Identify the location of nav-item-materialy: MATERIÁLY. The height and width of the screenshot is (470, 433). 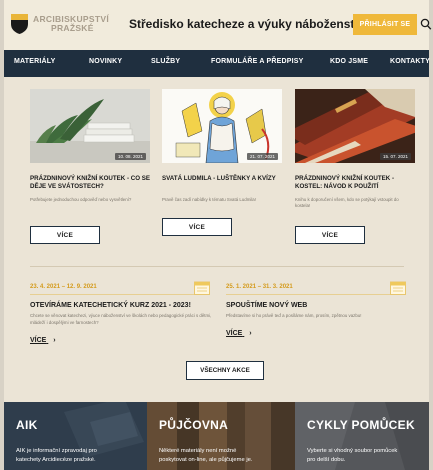
(34, 61).